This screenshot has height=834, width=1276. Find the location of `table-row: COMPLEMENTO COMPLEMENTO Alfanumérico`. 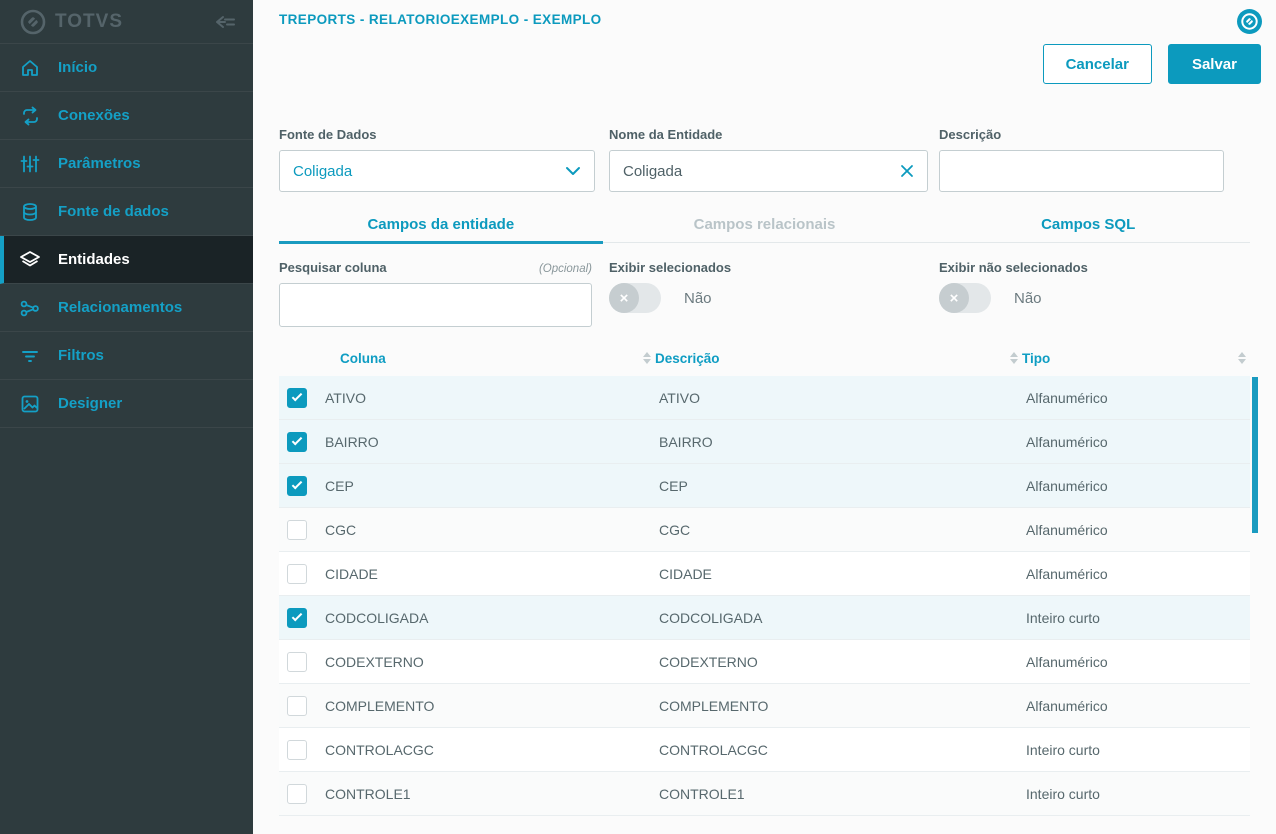

table-row: COMPLEMENTO COMPLEMENTO Alfanumérico is located at coordinates (764, 706).